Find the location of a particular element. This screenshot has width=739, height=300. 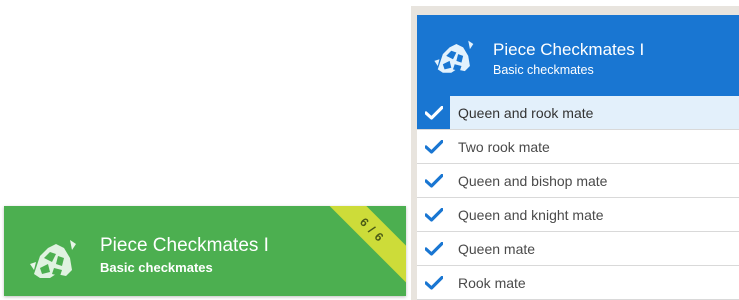

study-header: Piece Checkmates I Basic checkmates is located at coordinates (578, 55).